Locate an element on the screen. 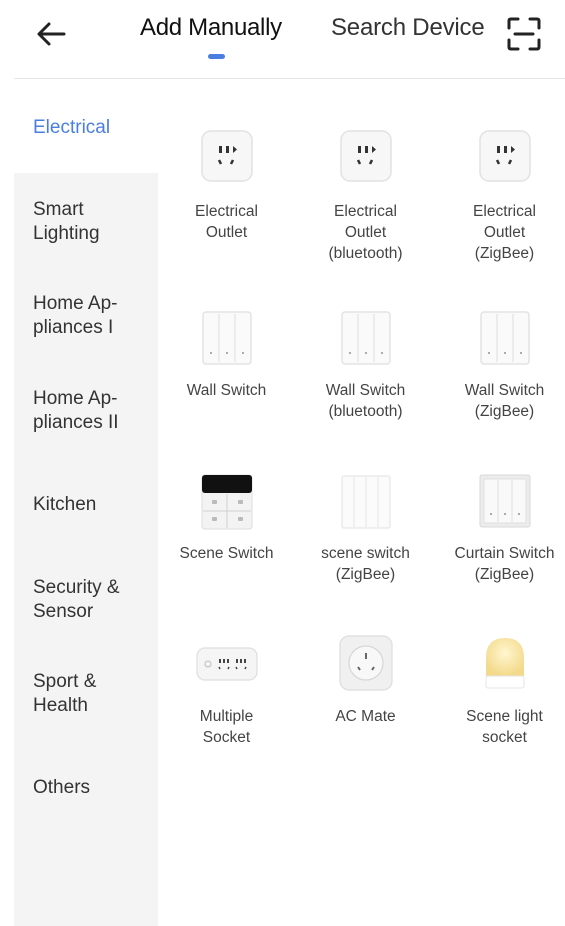 The height and width of the screenshot is (926, 565). sidebar-item-label: pliances I is located at coordinates (73, 327).